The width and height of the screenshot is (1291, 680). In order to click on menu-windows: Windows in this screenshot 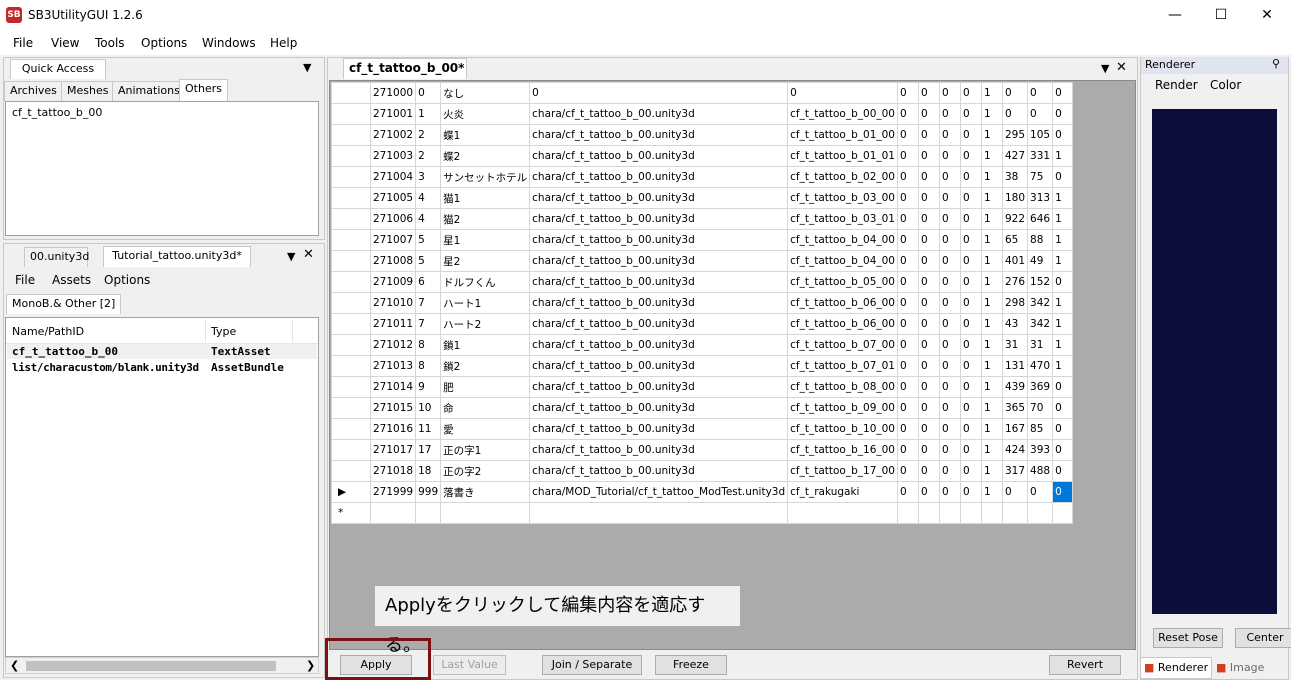, I will do `click(229, 43)`.